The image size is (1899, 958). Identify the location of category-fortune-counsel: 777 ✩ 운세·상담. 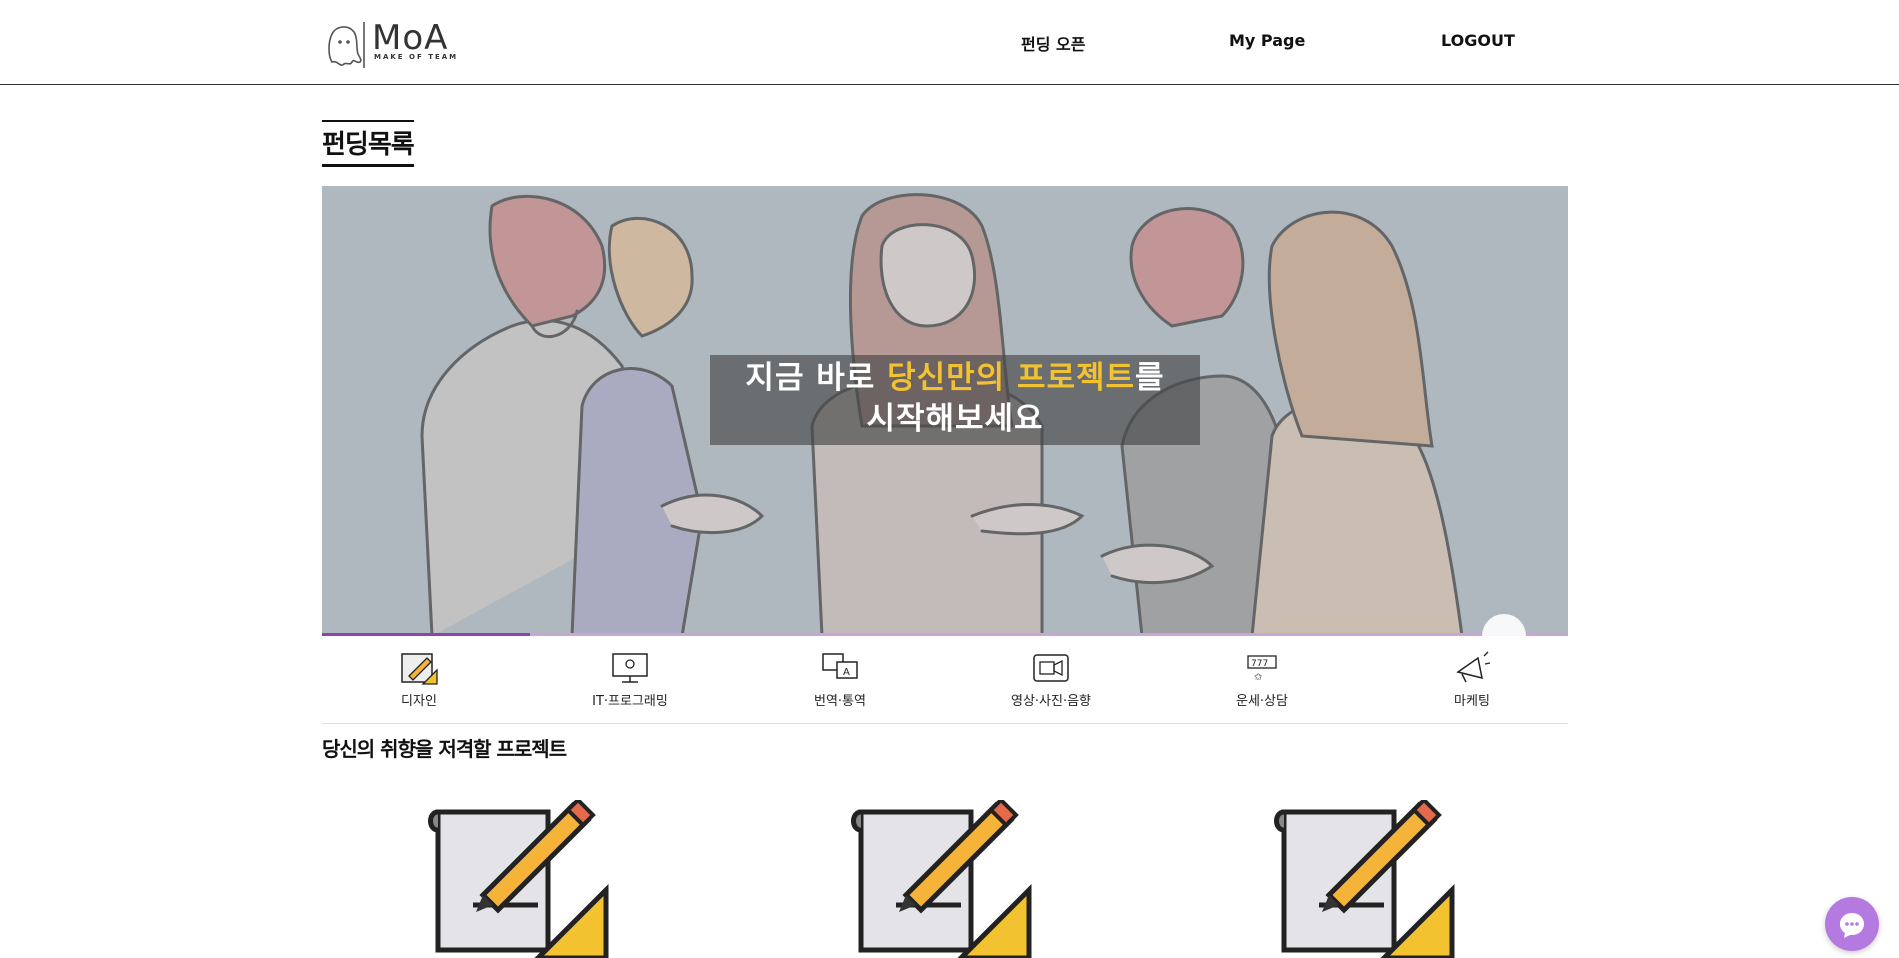
(1262, 679).